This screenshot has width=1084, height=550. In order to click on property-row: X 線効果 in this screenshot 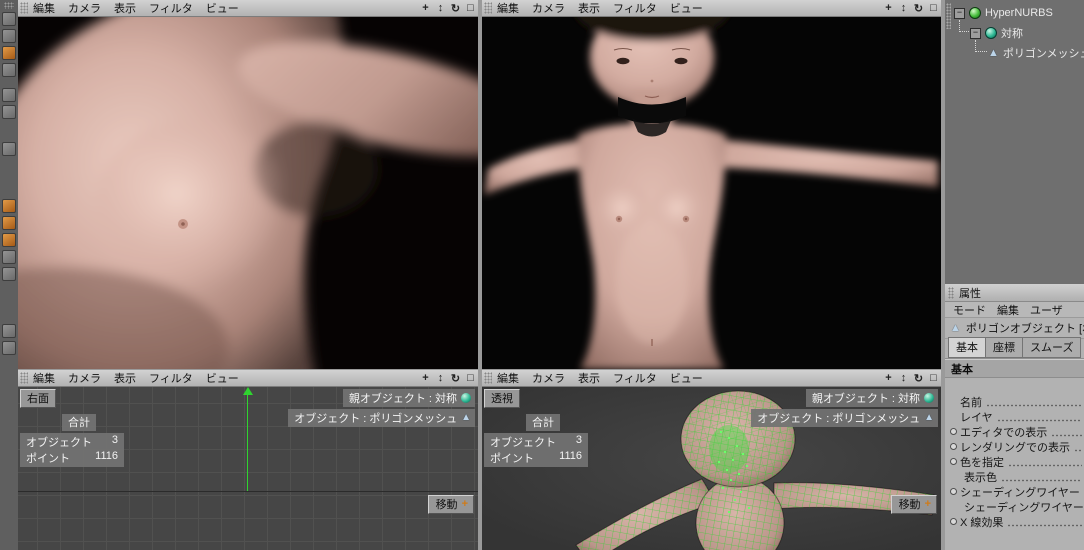, I will do `click(1014, 521)`.